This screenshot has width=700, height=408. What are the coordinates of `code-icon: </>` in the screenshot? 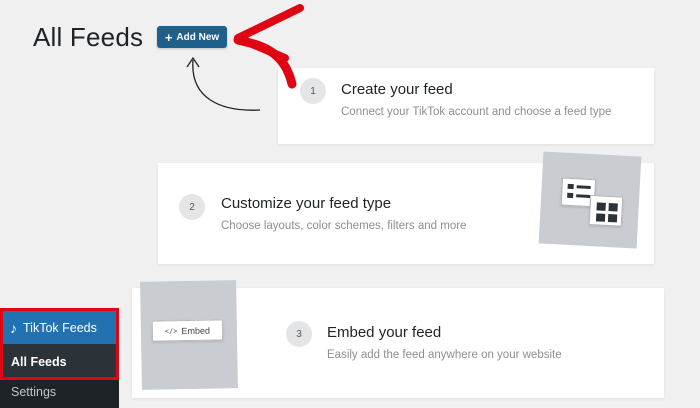 It's located at (171, 330).